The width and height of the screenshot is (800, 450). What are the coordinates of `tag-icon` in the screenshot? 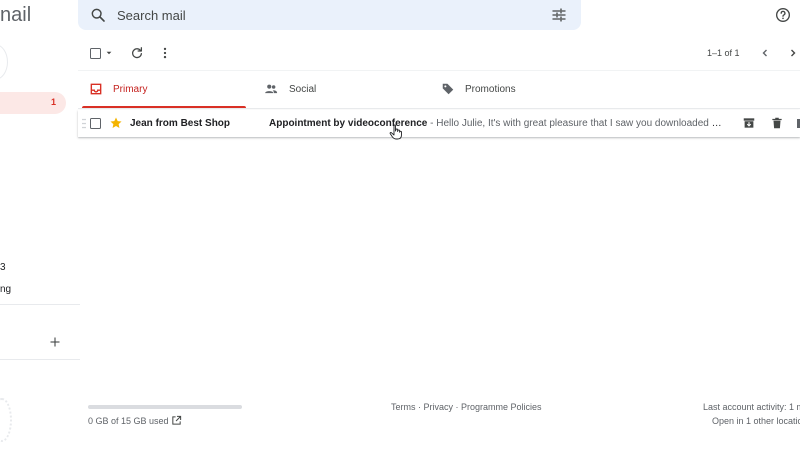 It's located at (448, 89).